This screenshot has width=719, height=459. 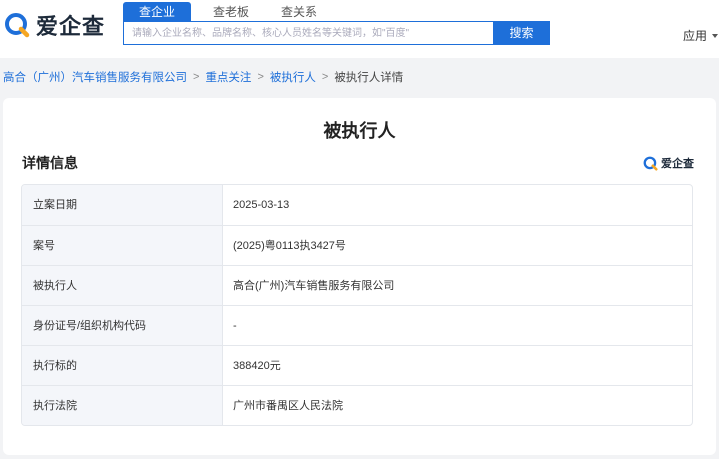 I want to click on brand-watermark: 爱企查, so click(x=668, y=163).